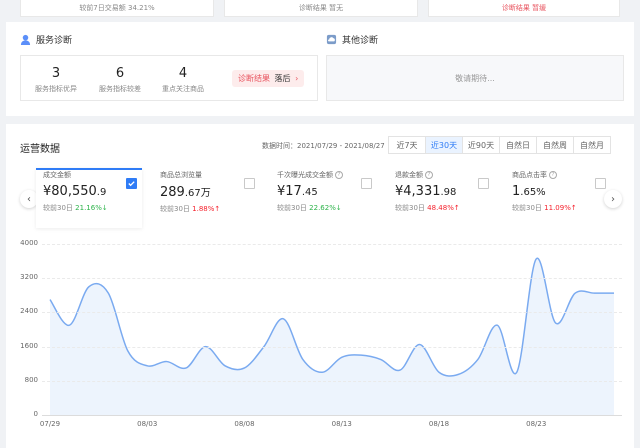 The width and height of the screenshot is (640, 448). Describe the element at coordinates (289, 191) in the screenshot. I see `metric-gpm-value: ¥17` at that location.